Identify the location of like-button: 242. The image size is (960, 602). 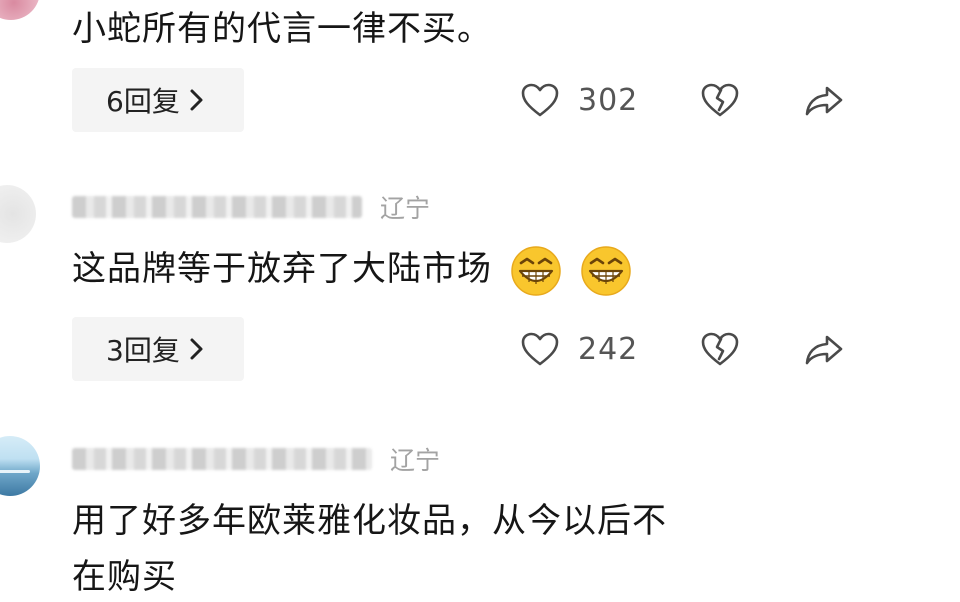
(579, 349).